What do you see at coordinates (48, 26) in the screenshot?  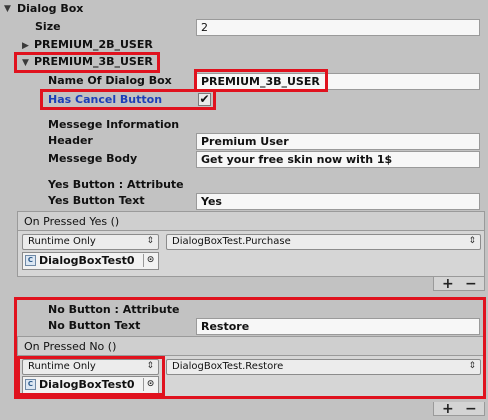 I see `size-label: Size` at bounding box center [48, 26].